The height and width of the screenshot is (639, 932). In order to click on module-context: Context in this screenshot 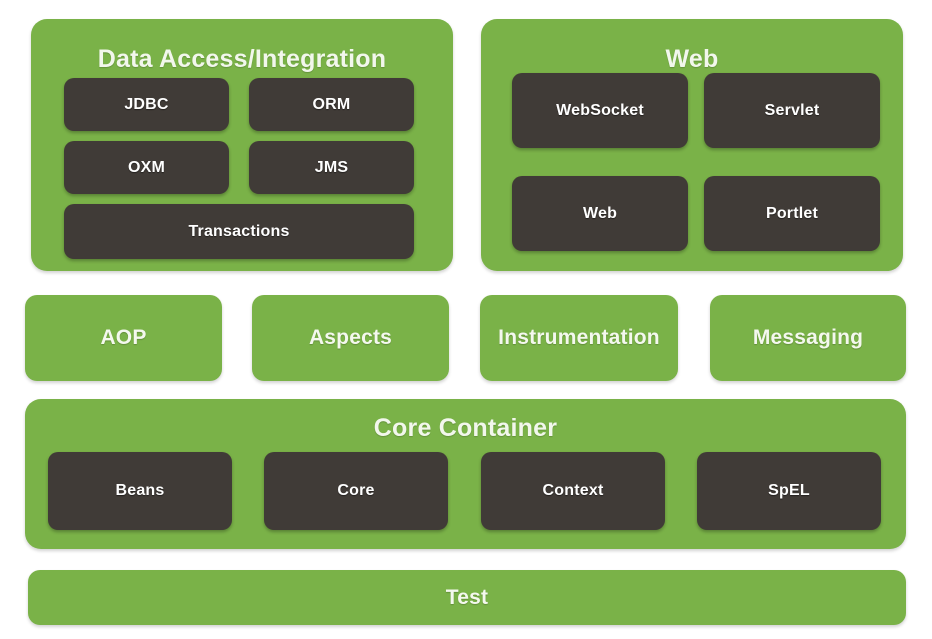, I will do `click(573, 491)`.